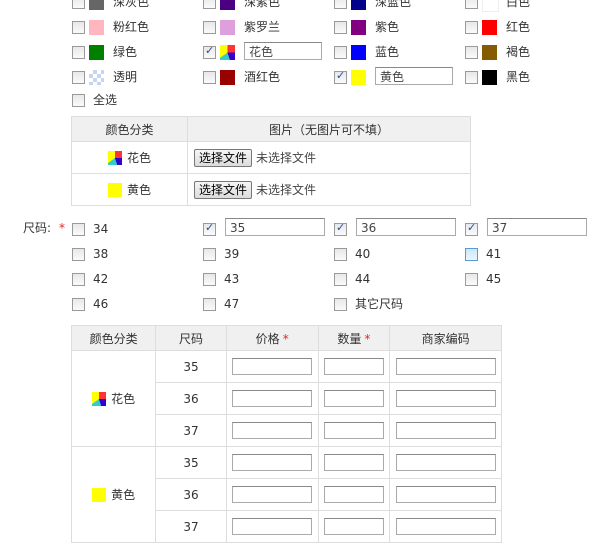 This screenshot has height=552, width=605. I want to click on size-name-input: 37, so click(537, 227).